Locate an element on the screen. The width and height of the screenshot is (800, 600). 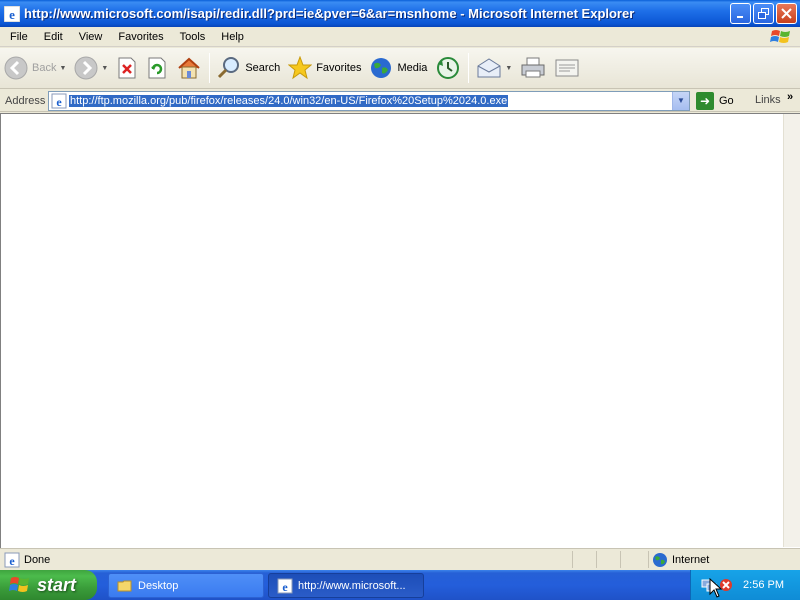
go-button: ➜ Go is located at coordinates (715, 100).